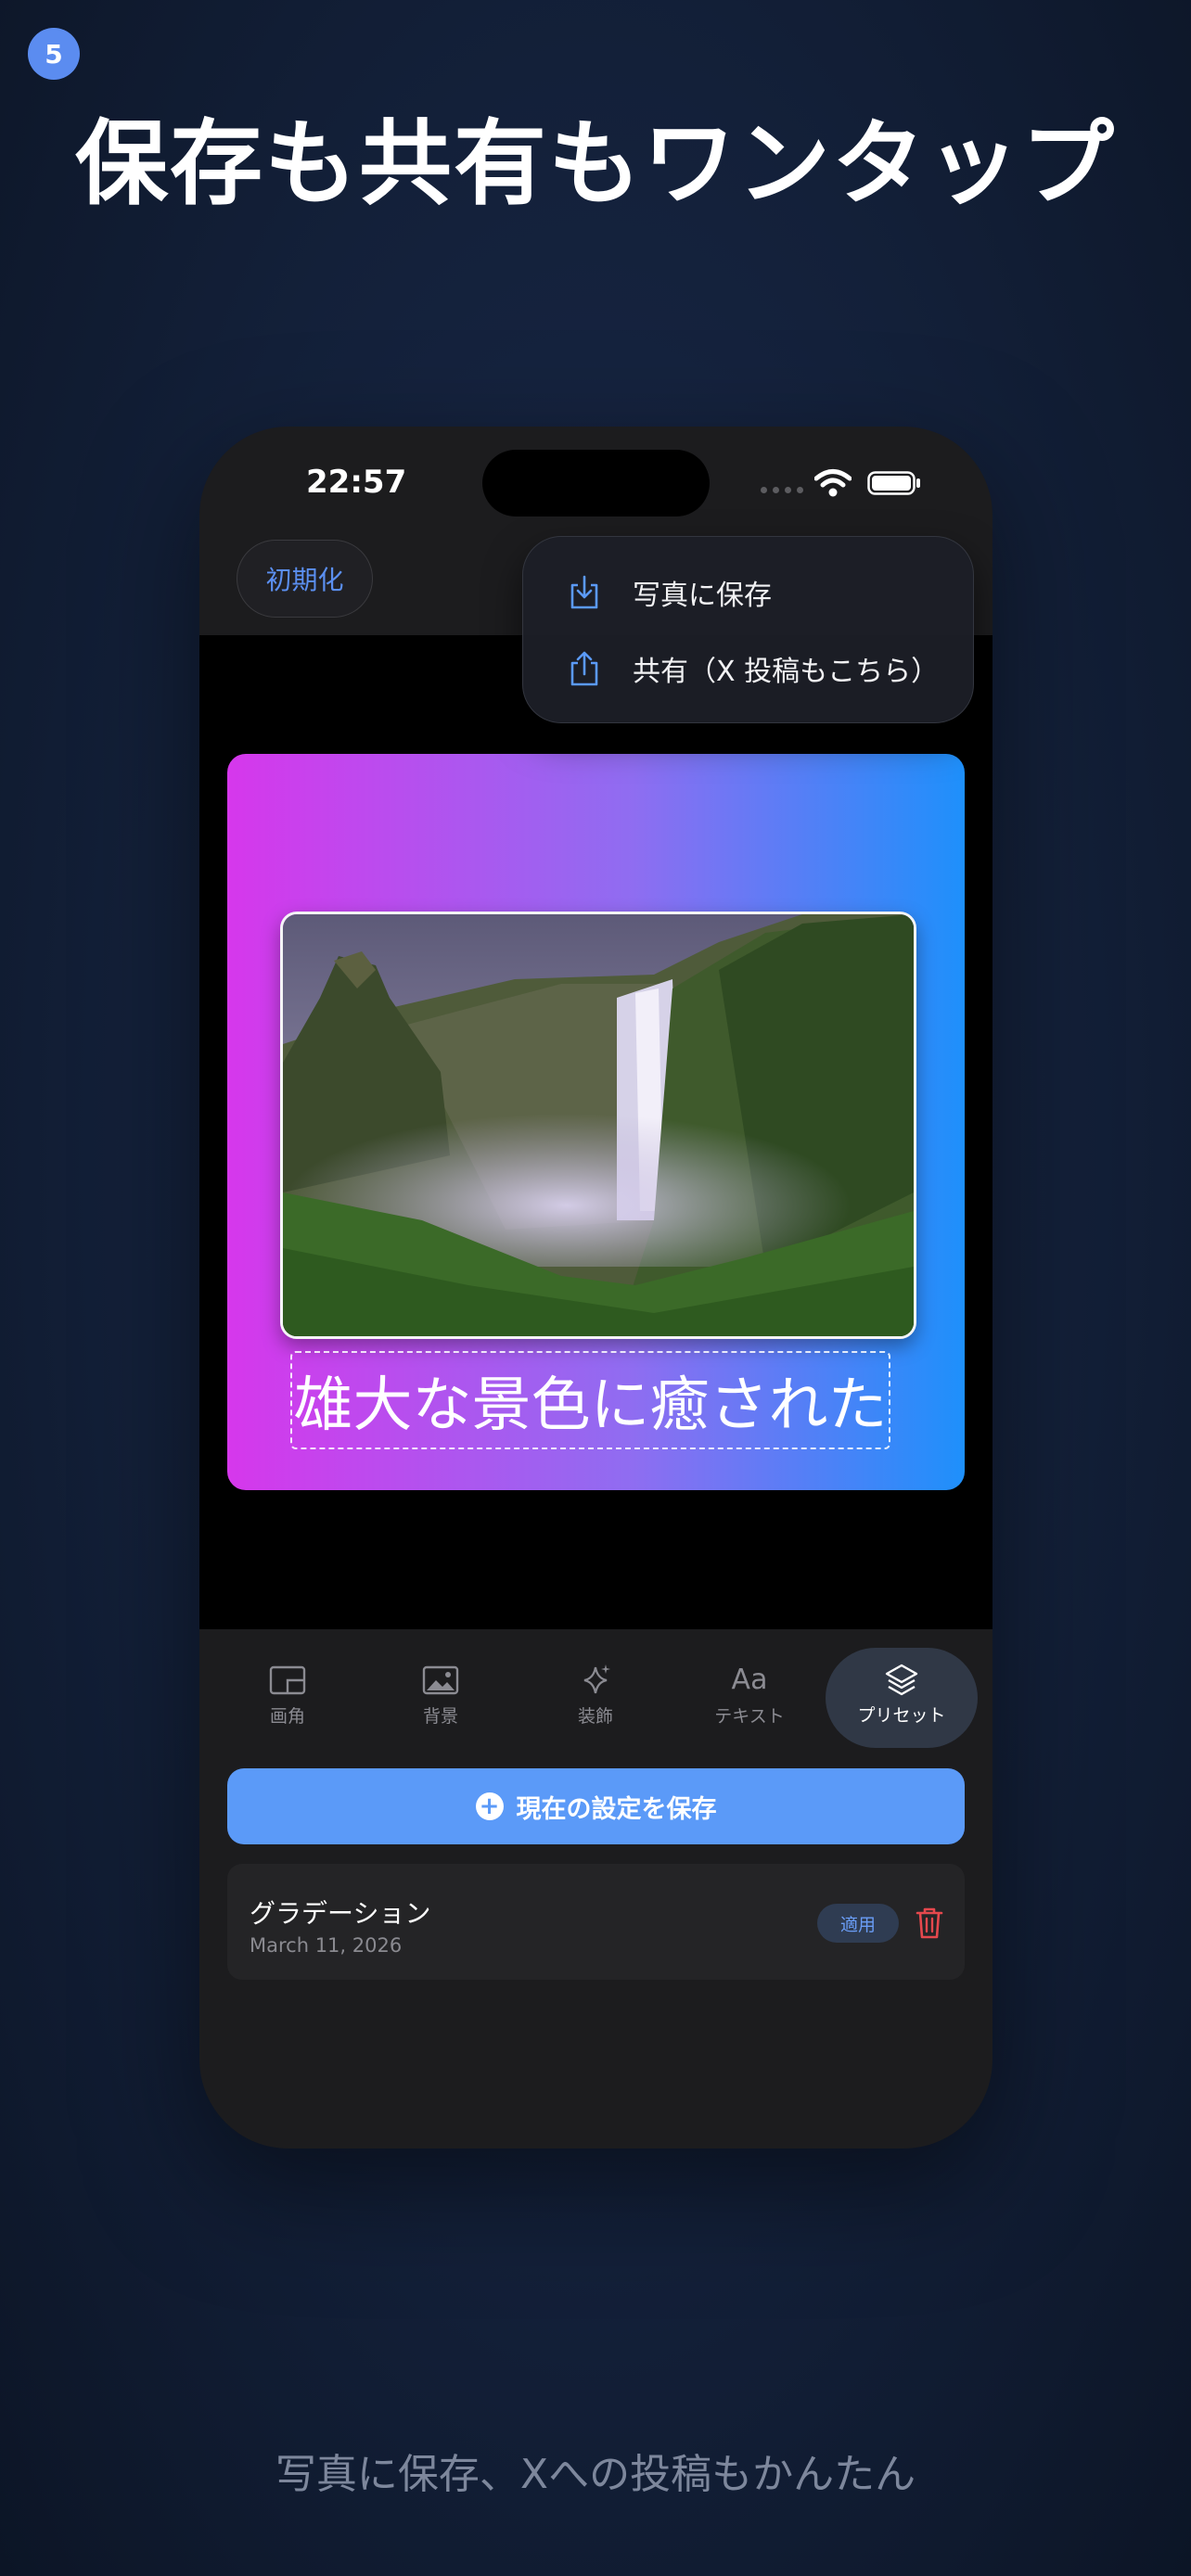 The width and height of the screenshot is (1191, 2576). Describe the element at coordinates (287, 1716) in the screenshot. I see `tab-label: 画角` at that location.